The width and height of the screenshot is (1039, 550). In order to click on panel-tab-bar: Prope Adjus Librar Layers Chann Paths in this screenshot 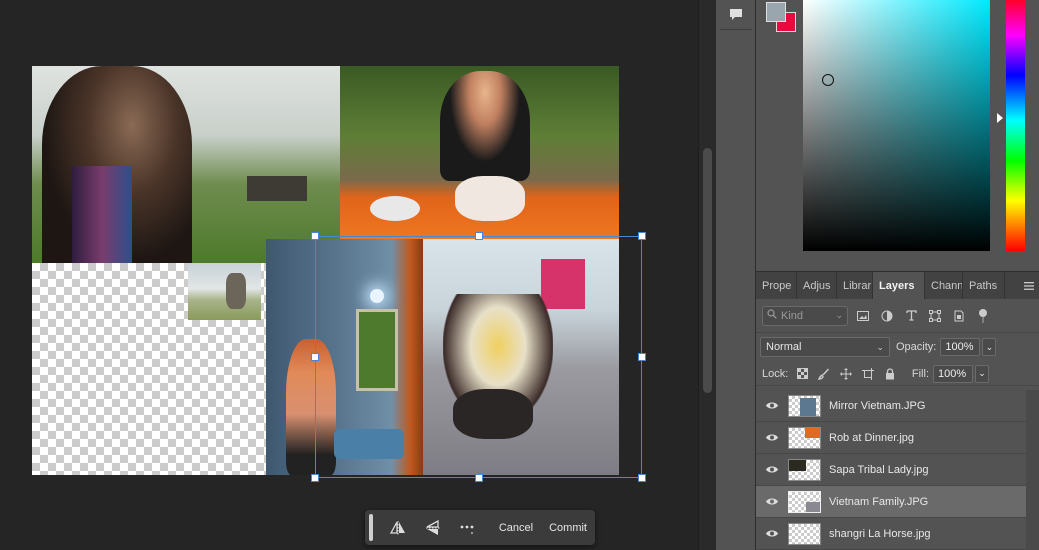, I will do `click(897, 285)`.